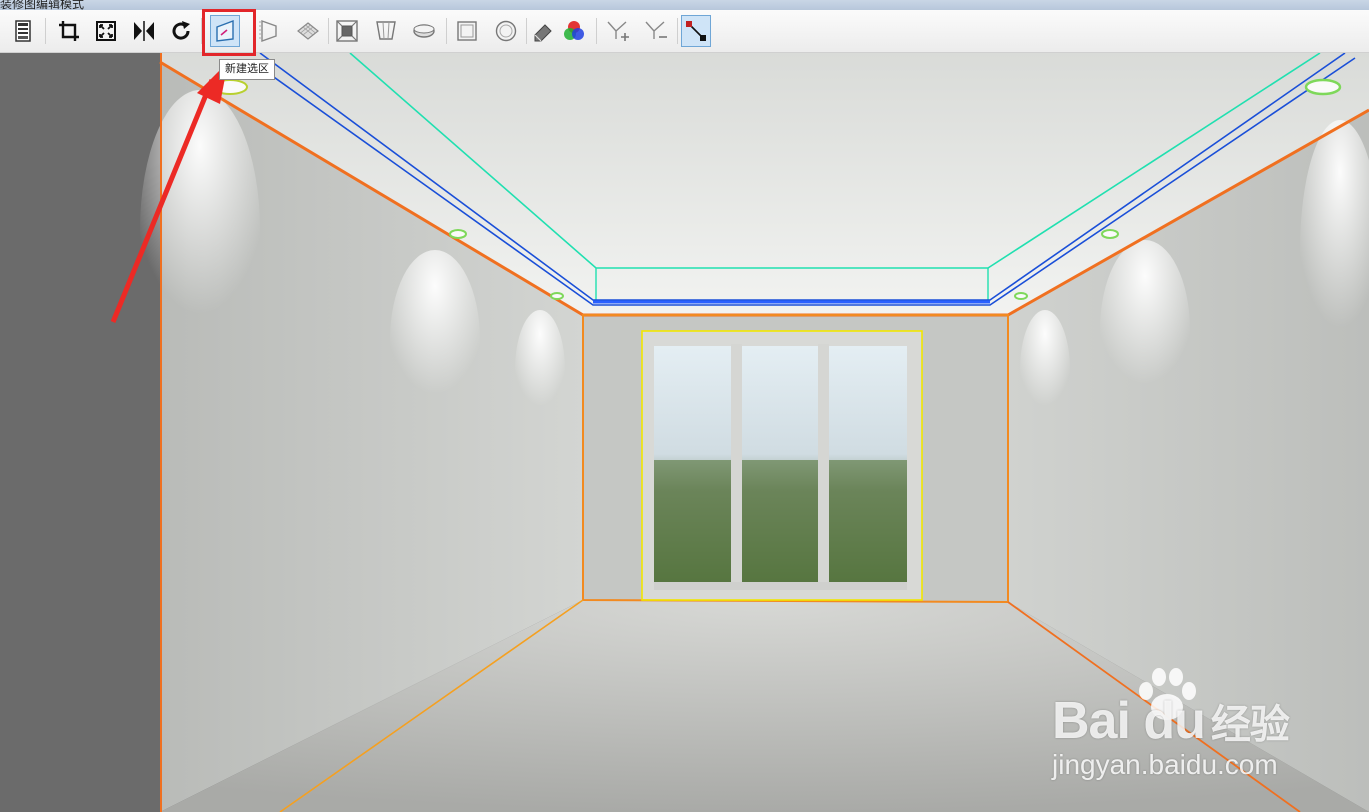 The image size is (1369, 812). I want to click on window-title: 装修图编辑模式, so click(42, 5).